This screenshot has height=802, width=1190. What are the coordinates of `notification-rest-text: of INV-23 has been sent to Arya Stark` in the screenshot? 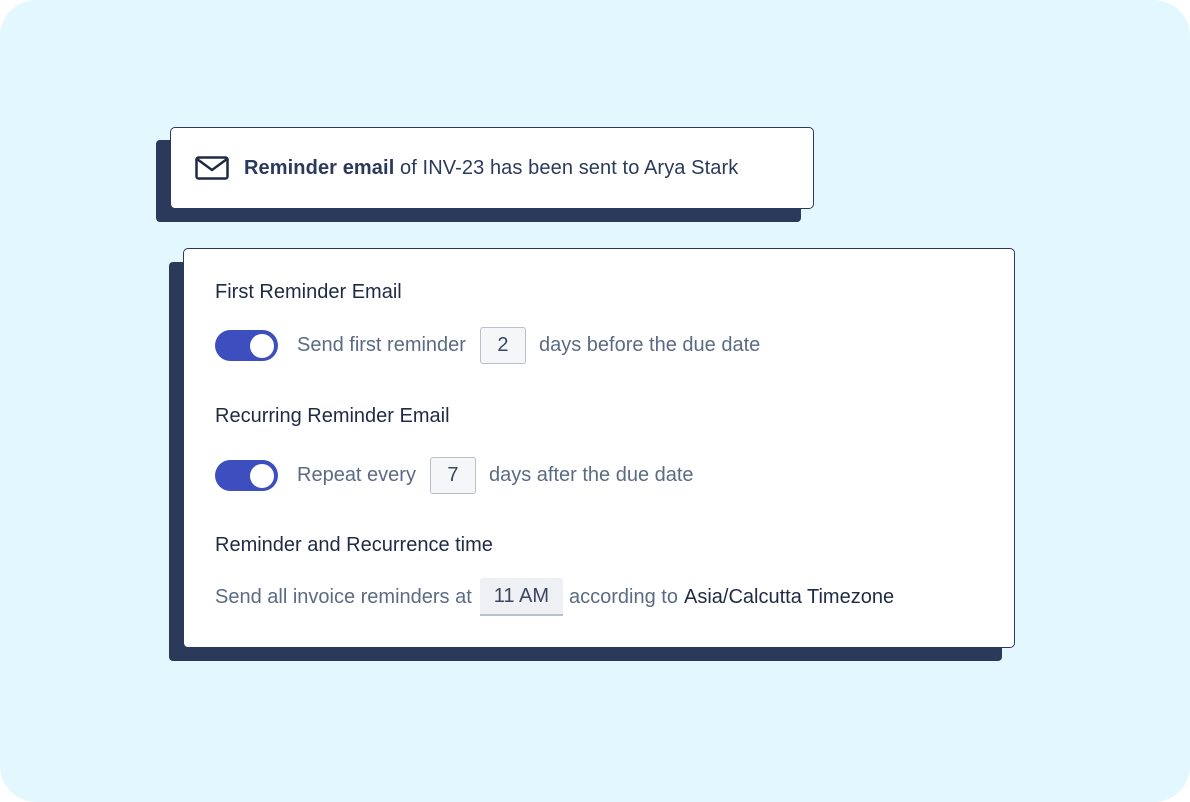 It's located at (566, 167).